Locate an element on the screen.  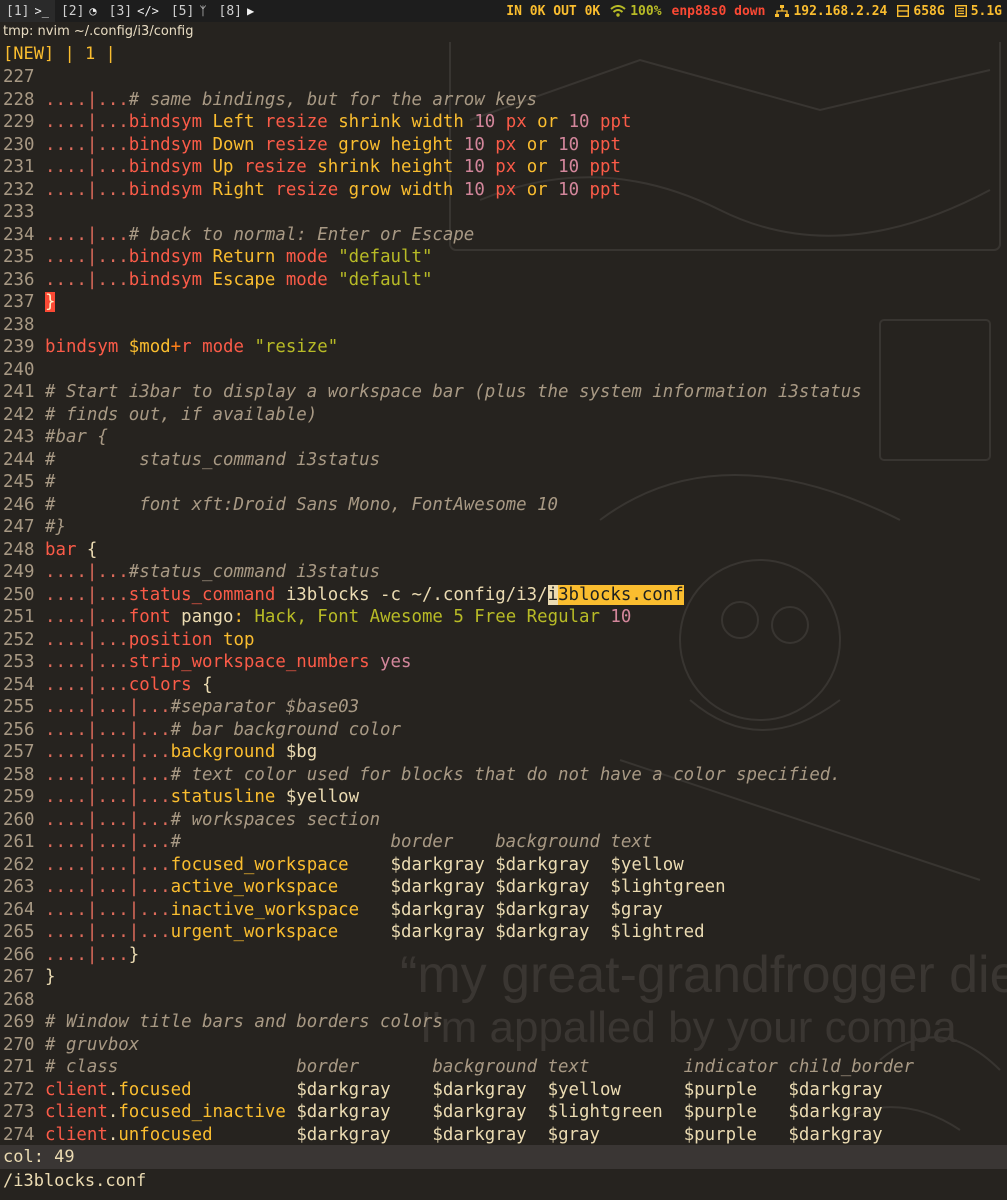
code-token: # is located at coordinates (50, 482).